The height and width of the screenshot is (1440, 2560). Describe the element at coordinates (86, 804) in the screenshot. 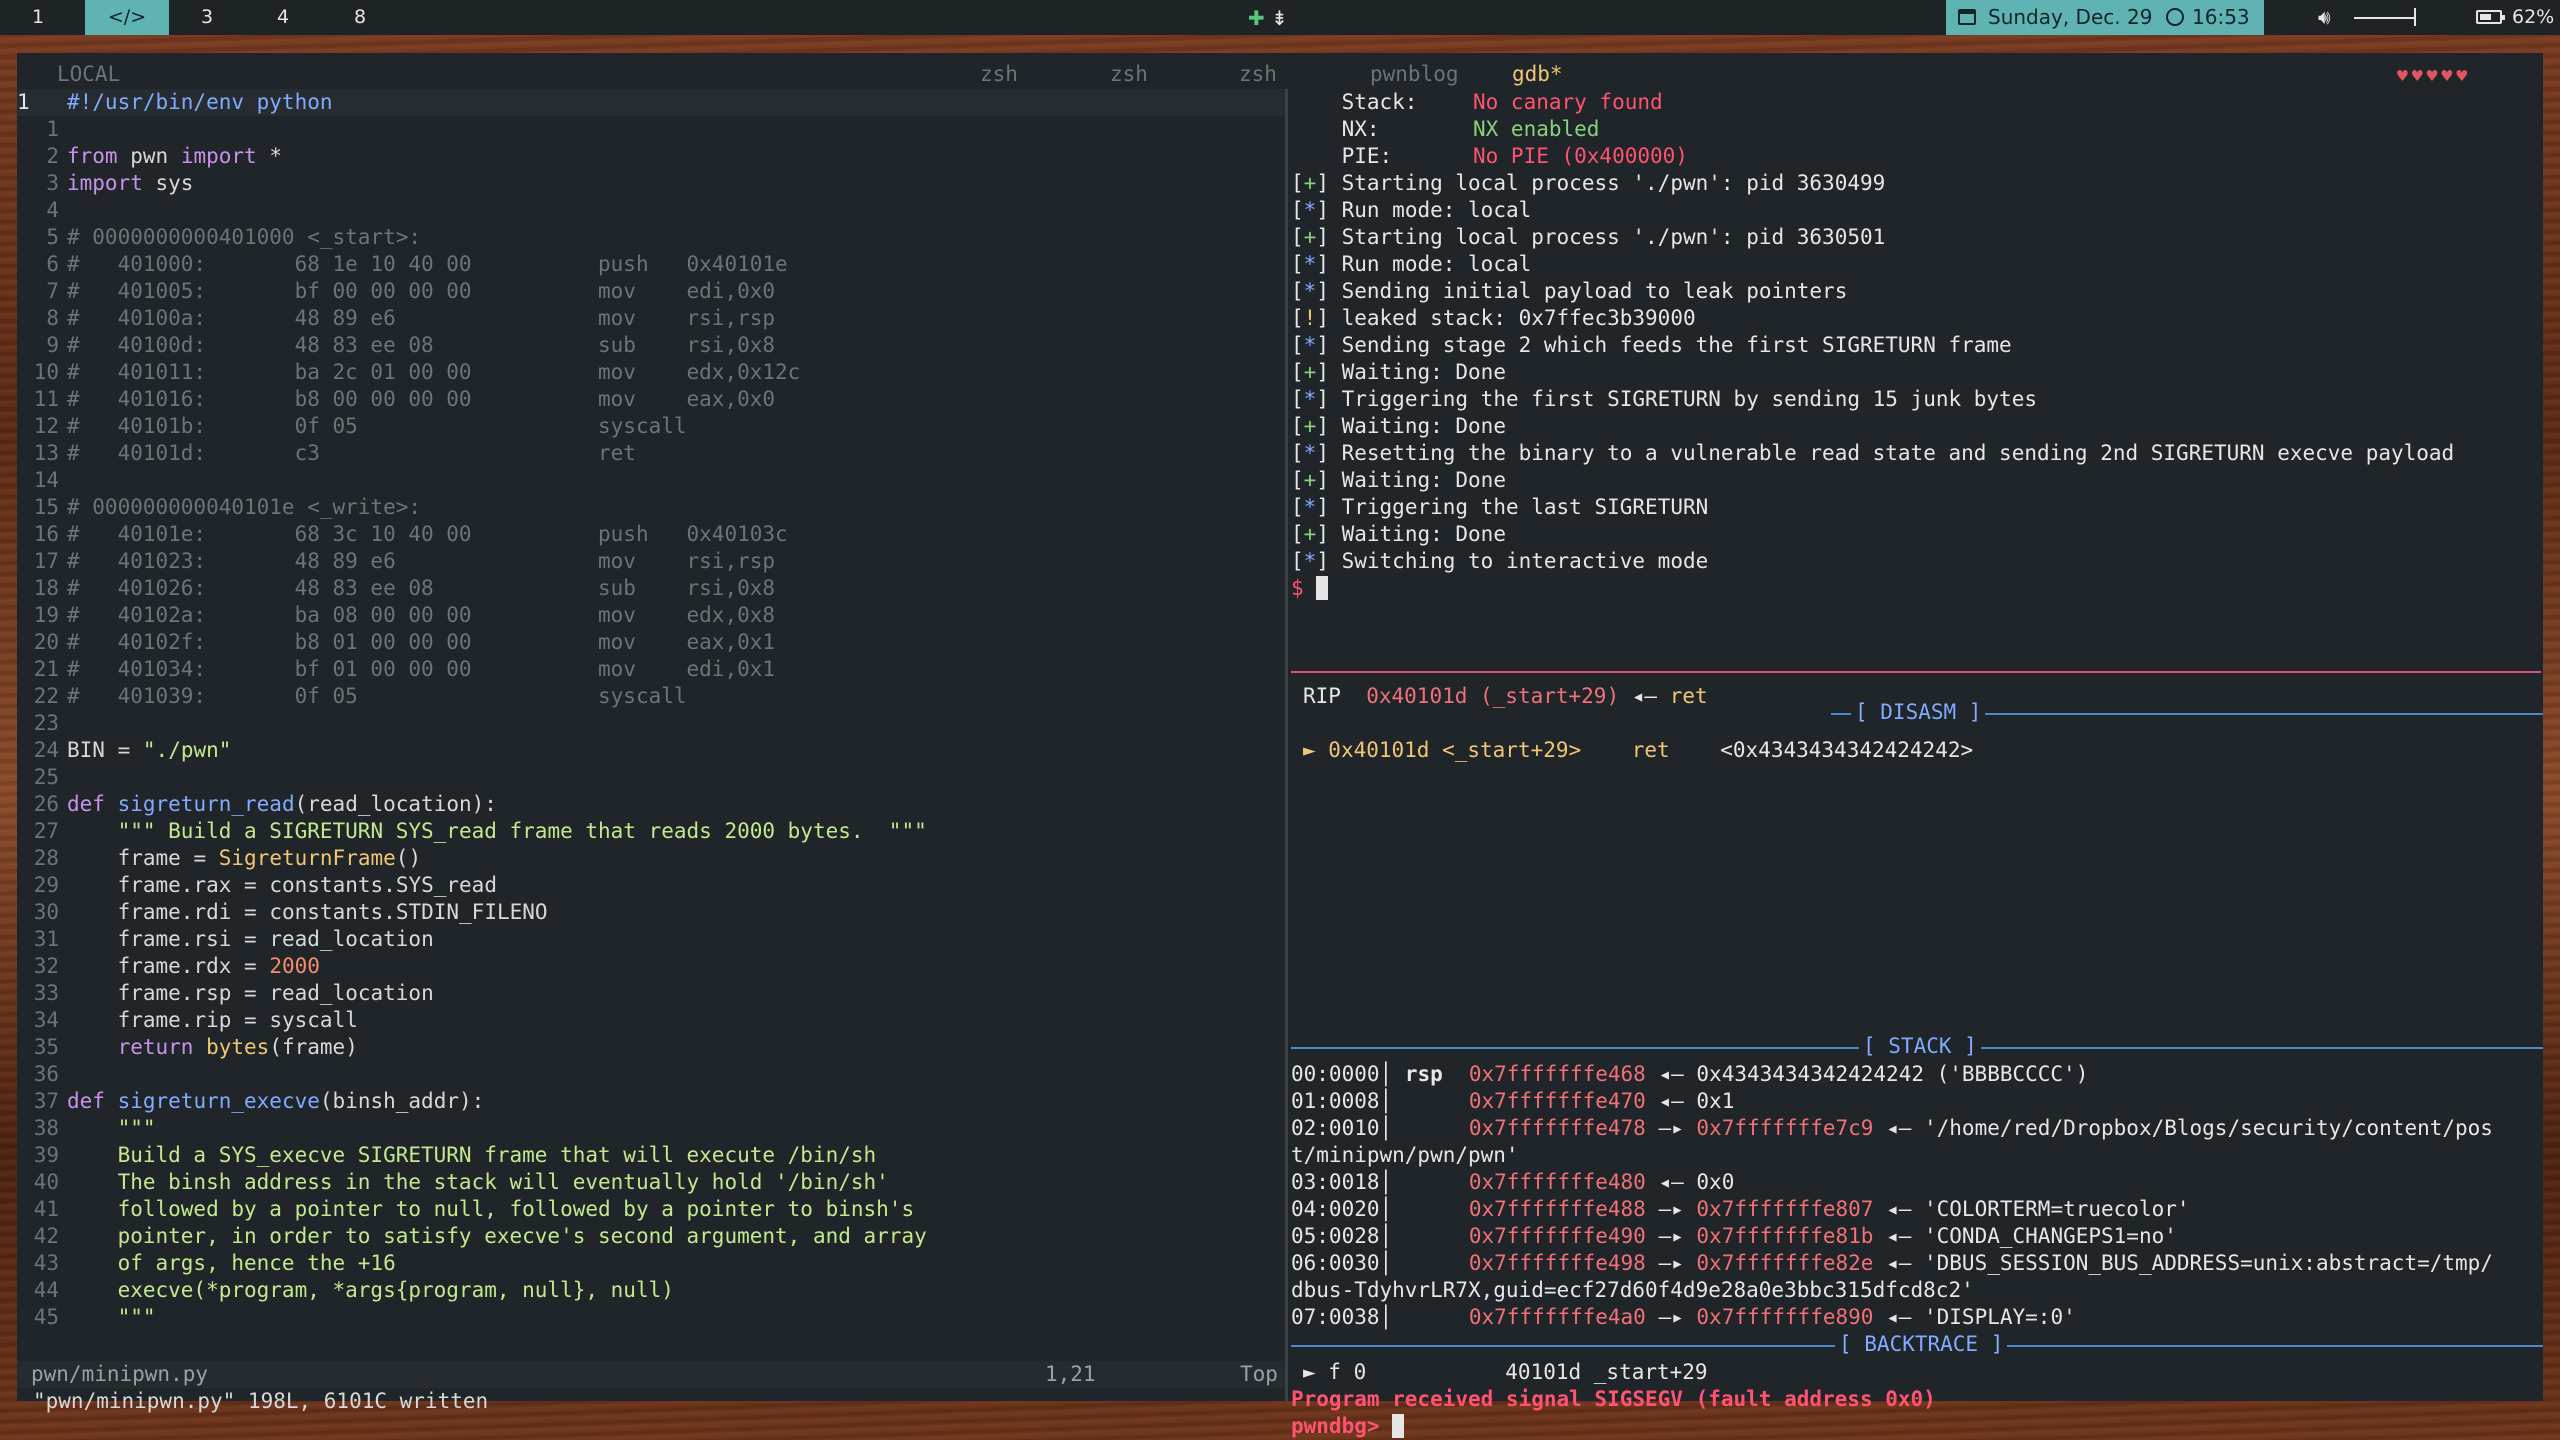

I see `keyword: def` at that location.